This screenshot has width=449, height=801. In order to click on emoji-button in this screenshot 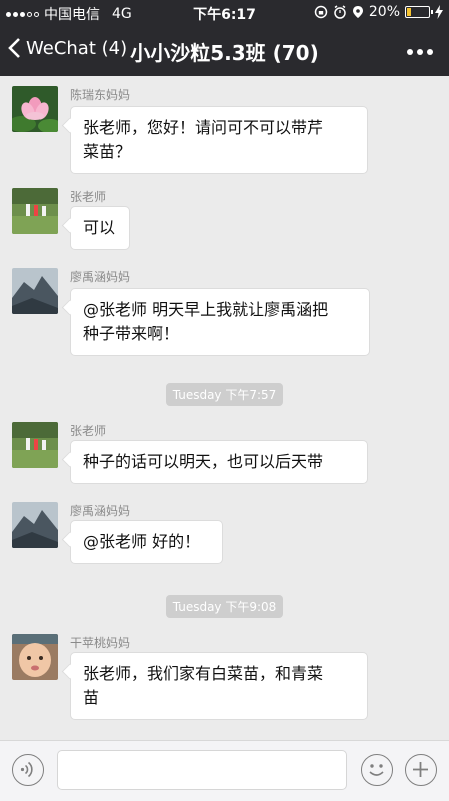, I will do `click(377, 770)`.